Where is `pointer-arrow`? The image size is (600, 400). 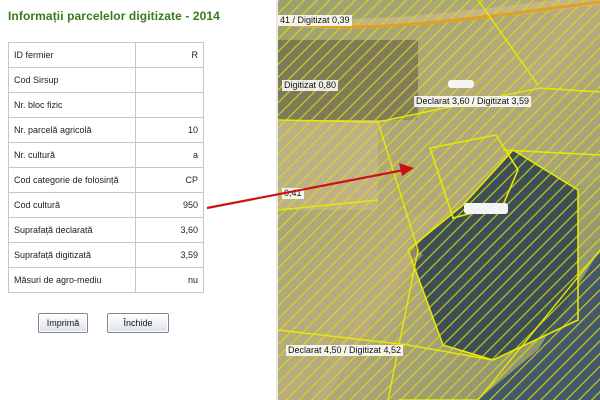
pointer-arrow is located at coordinates (310, 186).